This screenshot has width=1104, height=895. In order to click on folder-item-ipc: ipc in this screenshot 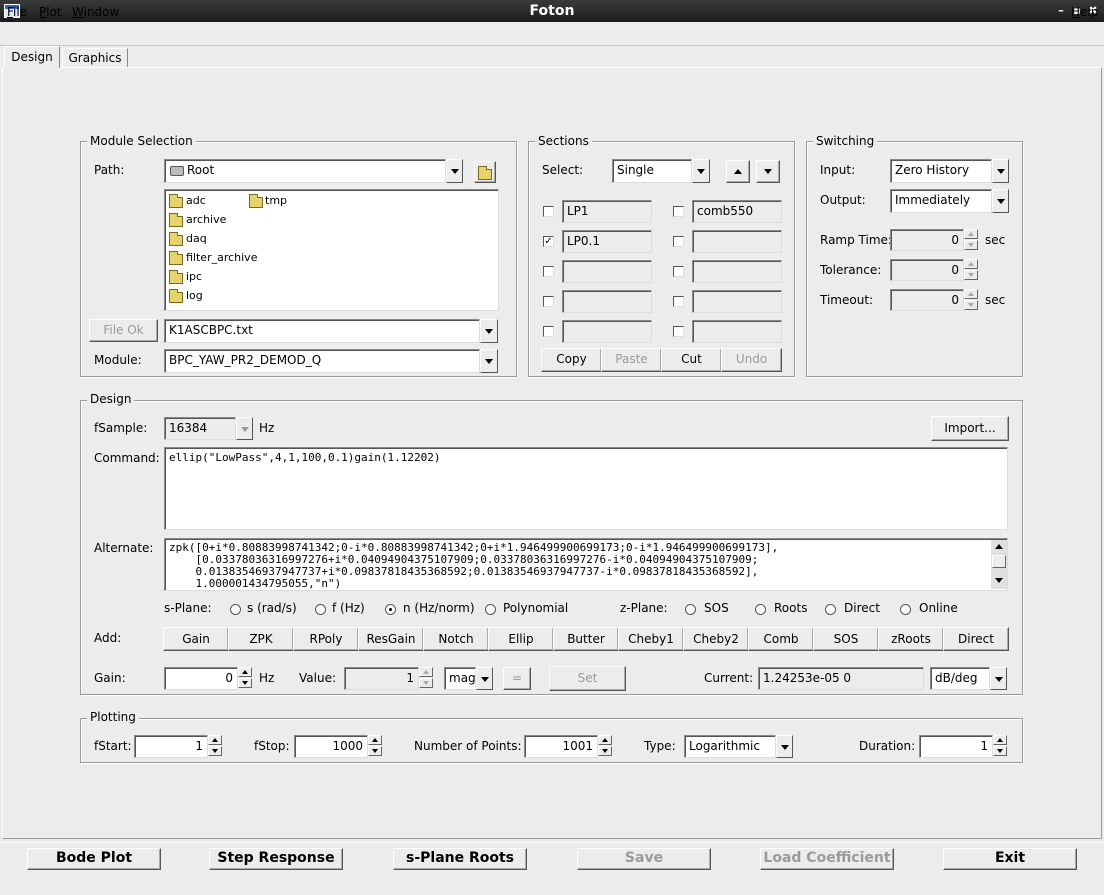, I will do `click(194, 277)`.